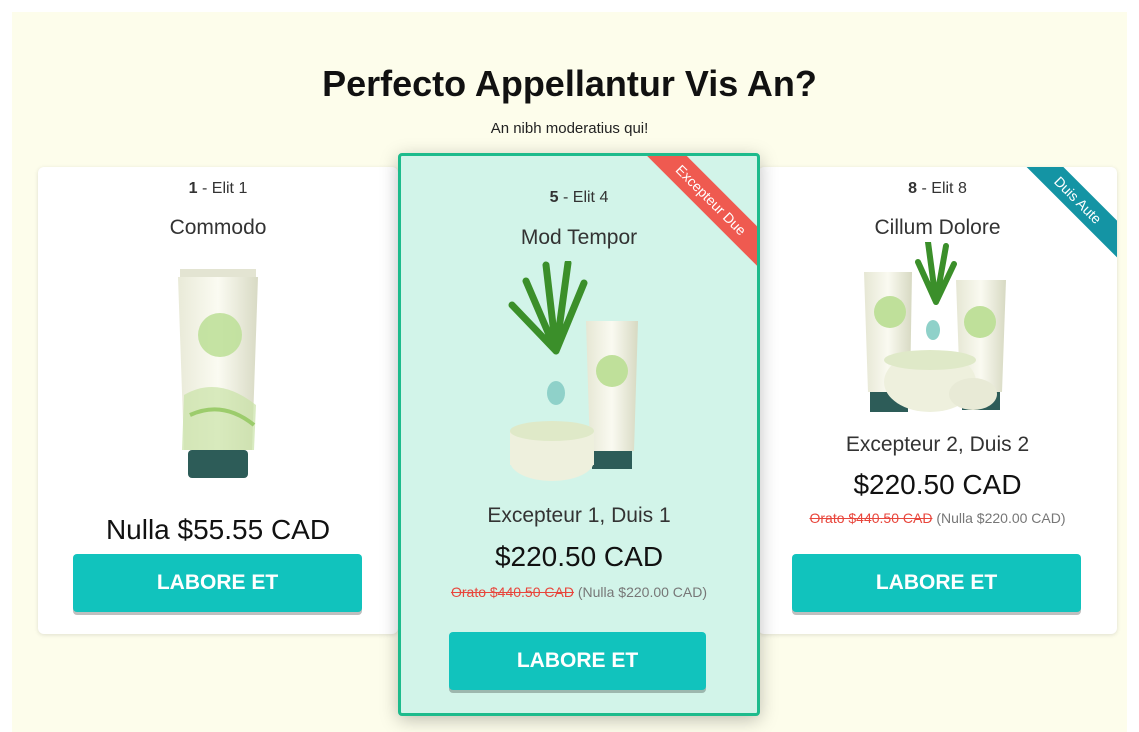 The width and height of the screenshot is (1139, 732). What do you see at coordinates (218, 373) in the screenshot?
I see `product-image-tube` at bounding box center [218, 373].